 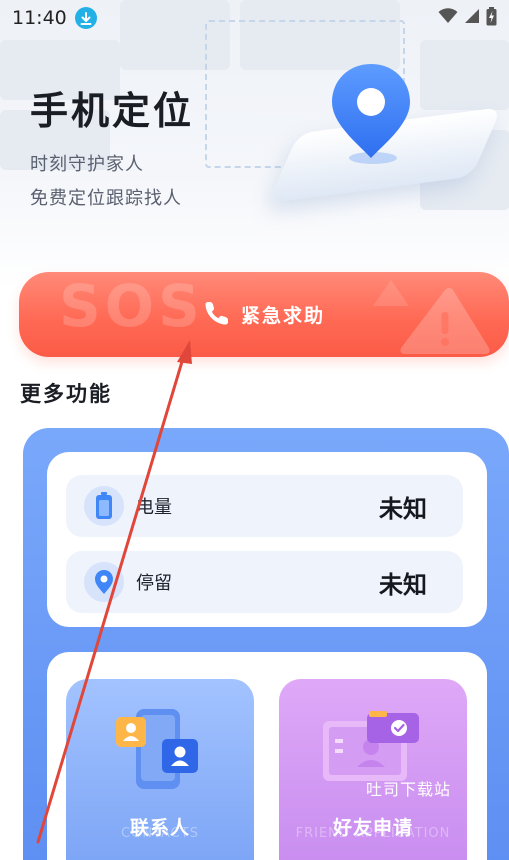 What do you see at coordinates (448, 18) in the screenshot?
I see `wifi-icon` at bounding box center [448, 18].